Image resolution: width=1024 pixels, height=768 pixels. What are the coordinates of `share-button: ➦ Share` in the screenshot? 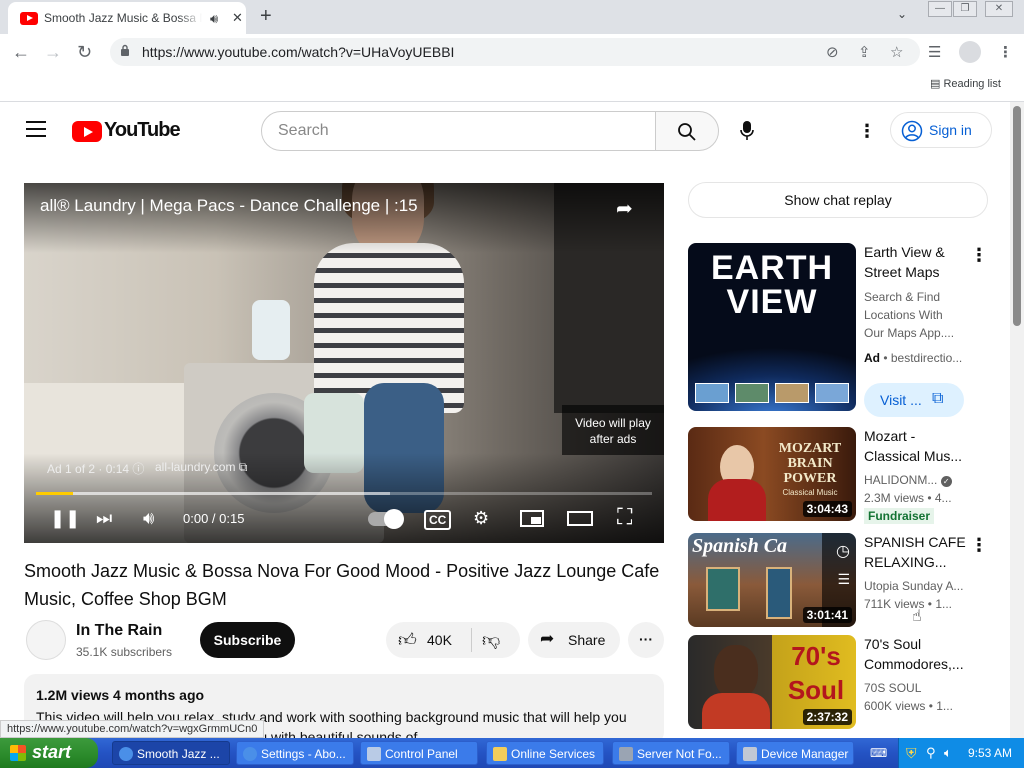 It's located at (574, 640).